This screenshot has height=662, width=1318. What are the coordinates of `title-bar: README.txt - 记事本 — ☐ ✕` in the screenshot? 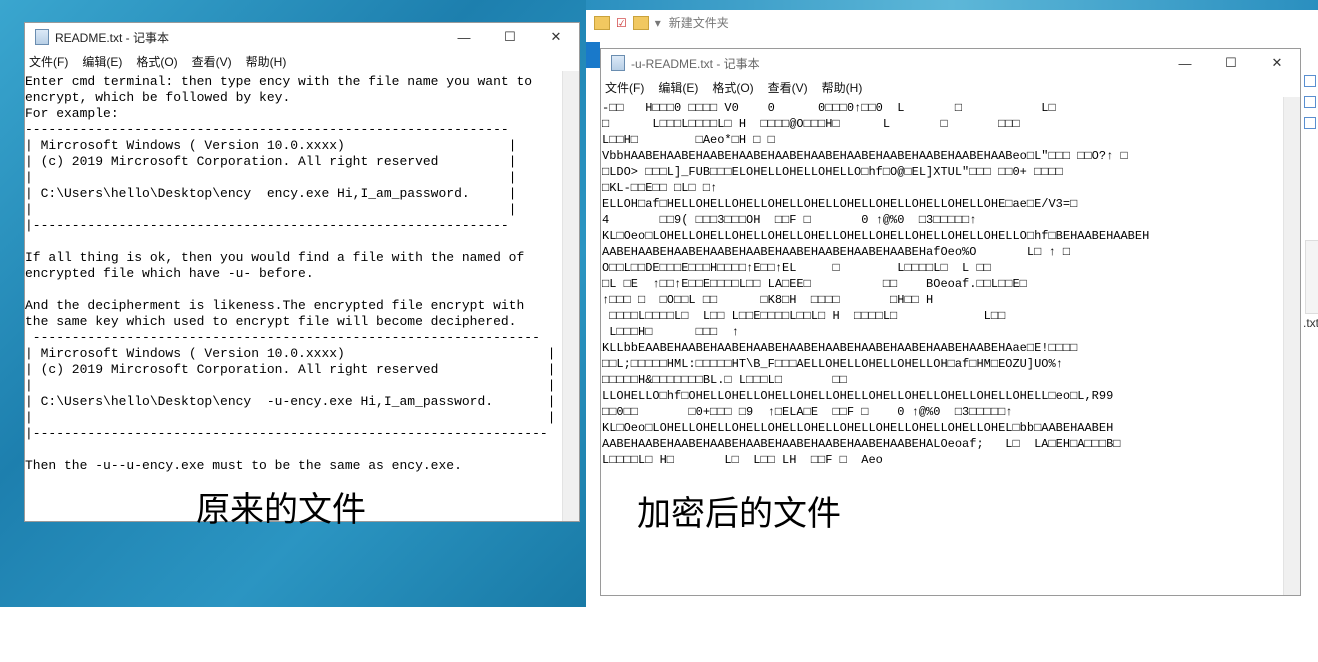 It's located at (302, 37).